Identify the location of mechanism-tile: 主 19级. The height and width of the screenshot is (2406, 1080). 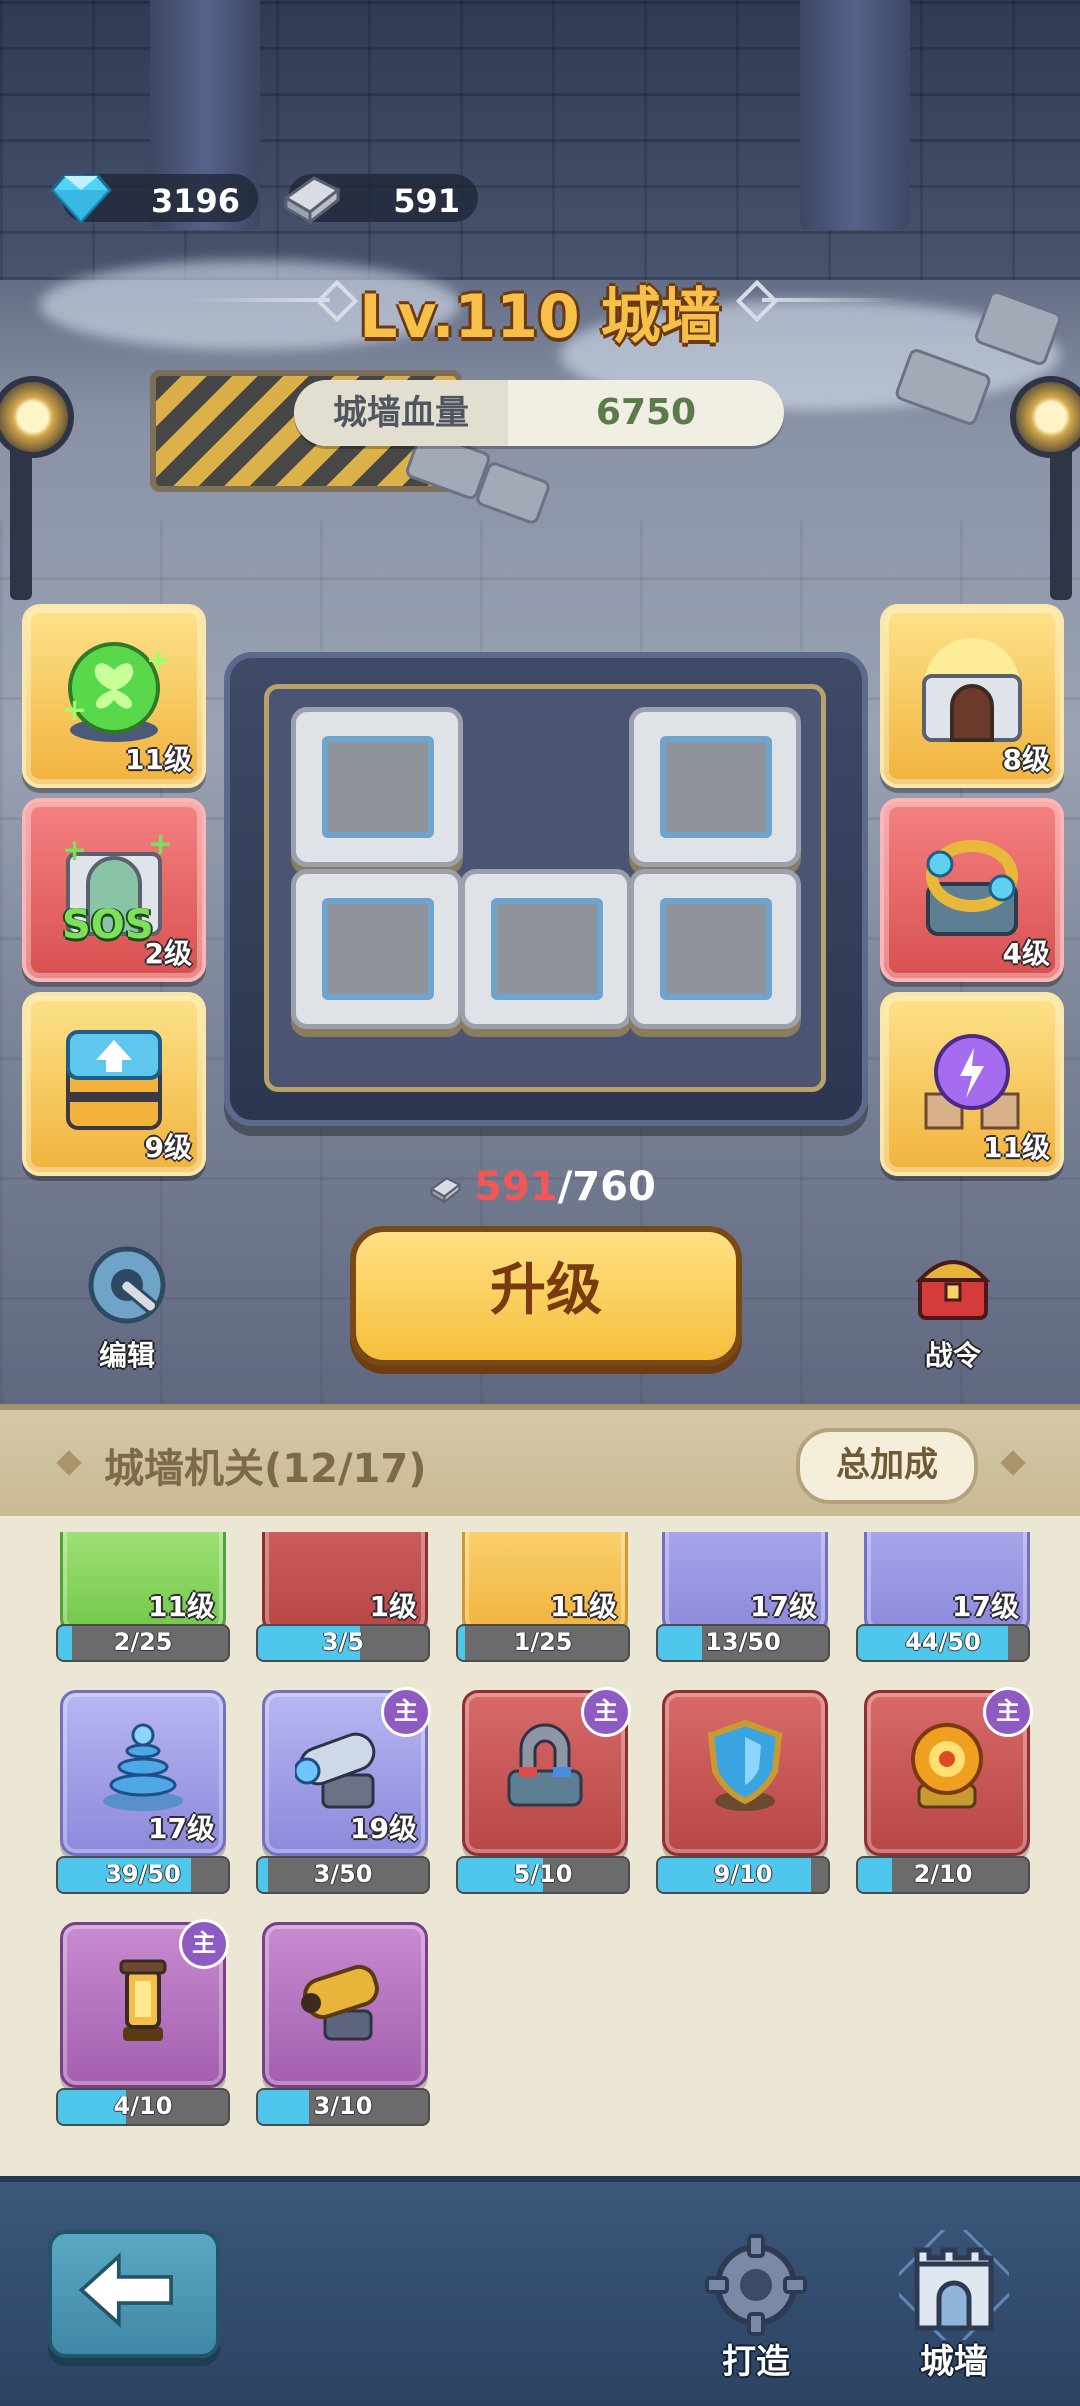
(346, 1771).